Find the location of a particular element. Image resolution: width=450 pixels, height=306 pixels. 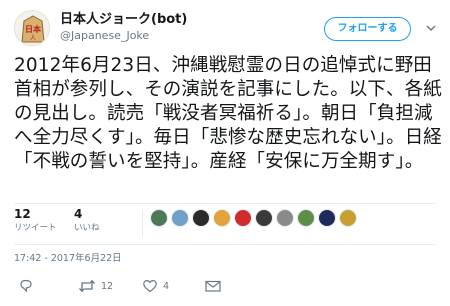

like-count: 4 is located at coordinates (78, 214).